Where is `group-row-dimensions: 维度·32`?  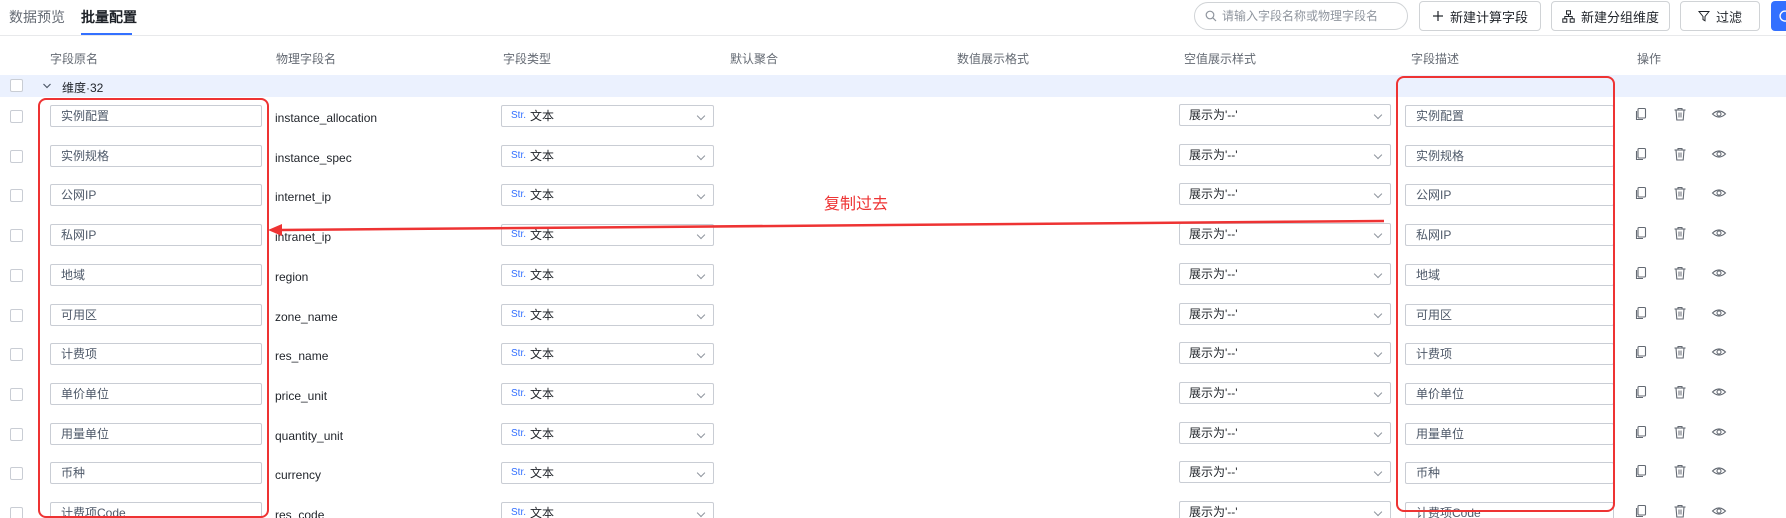 group-row-dimensions: 维度·32 is located at coordinates (893, 86).